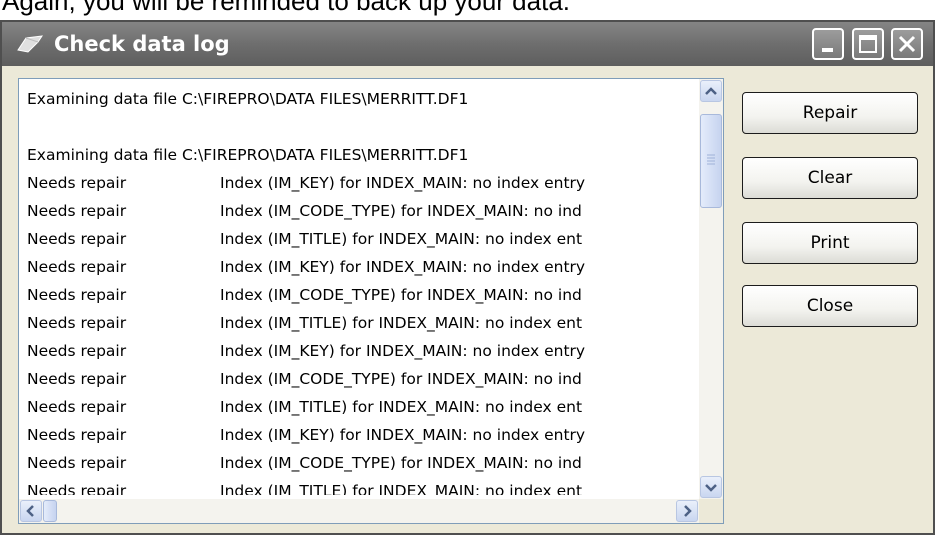 This screenshot has width=935, height=535. What do you see at coordinates (830, 178) in the screenshot?
I see `clear-button: Clear` at bounding box center [830, 178].